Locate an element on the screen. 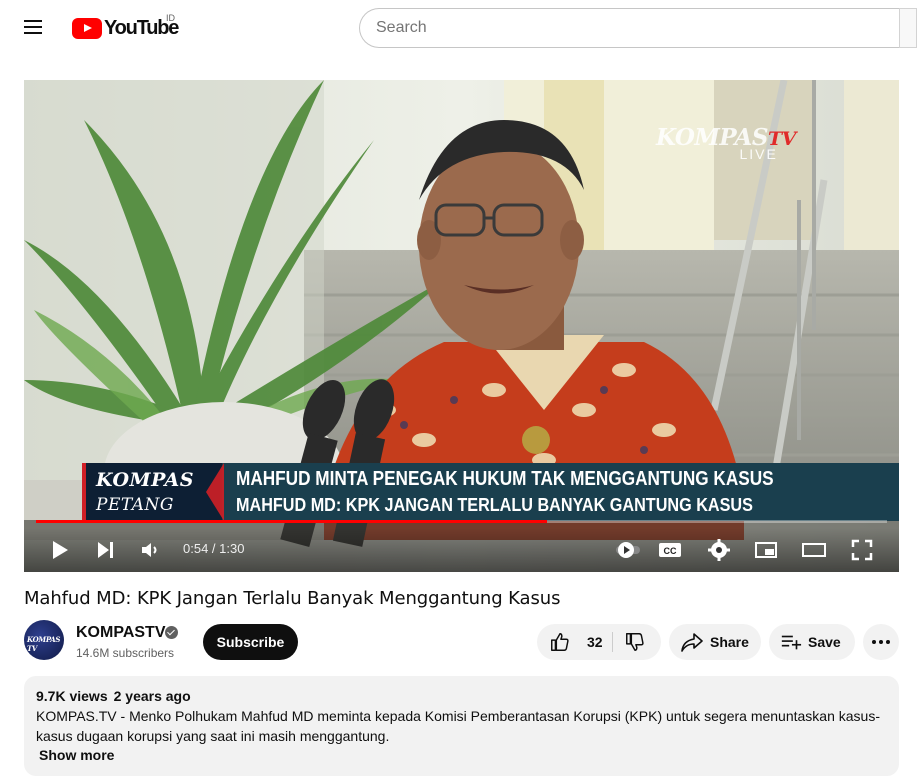  hamburger-menu-icon is located at coordinates (36, 28).